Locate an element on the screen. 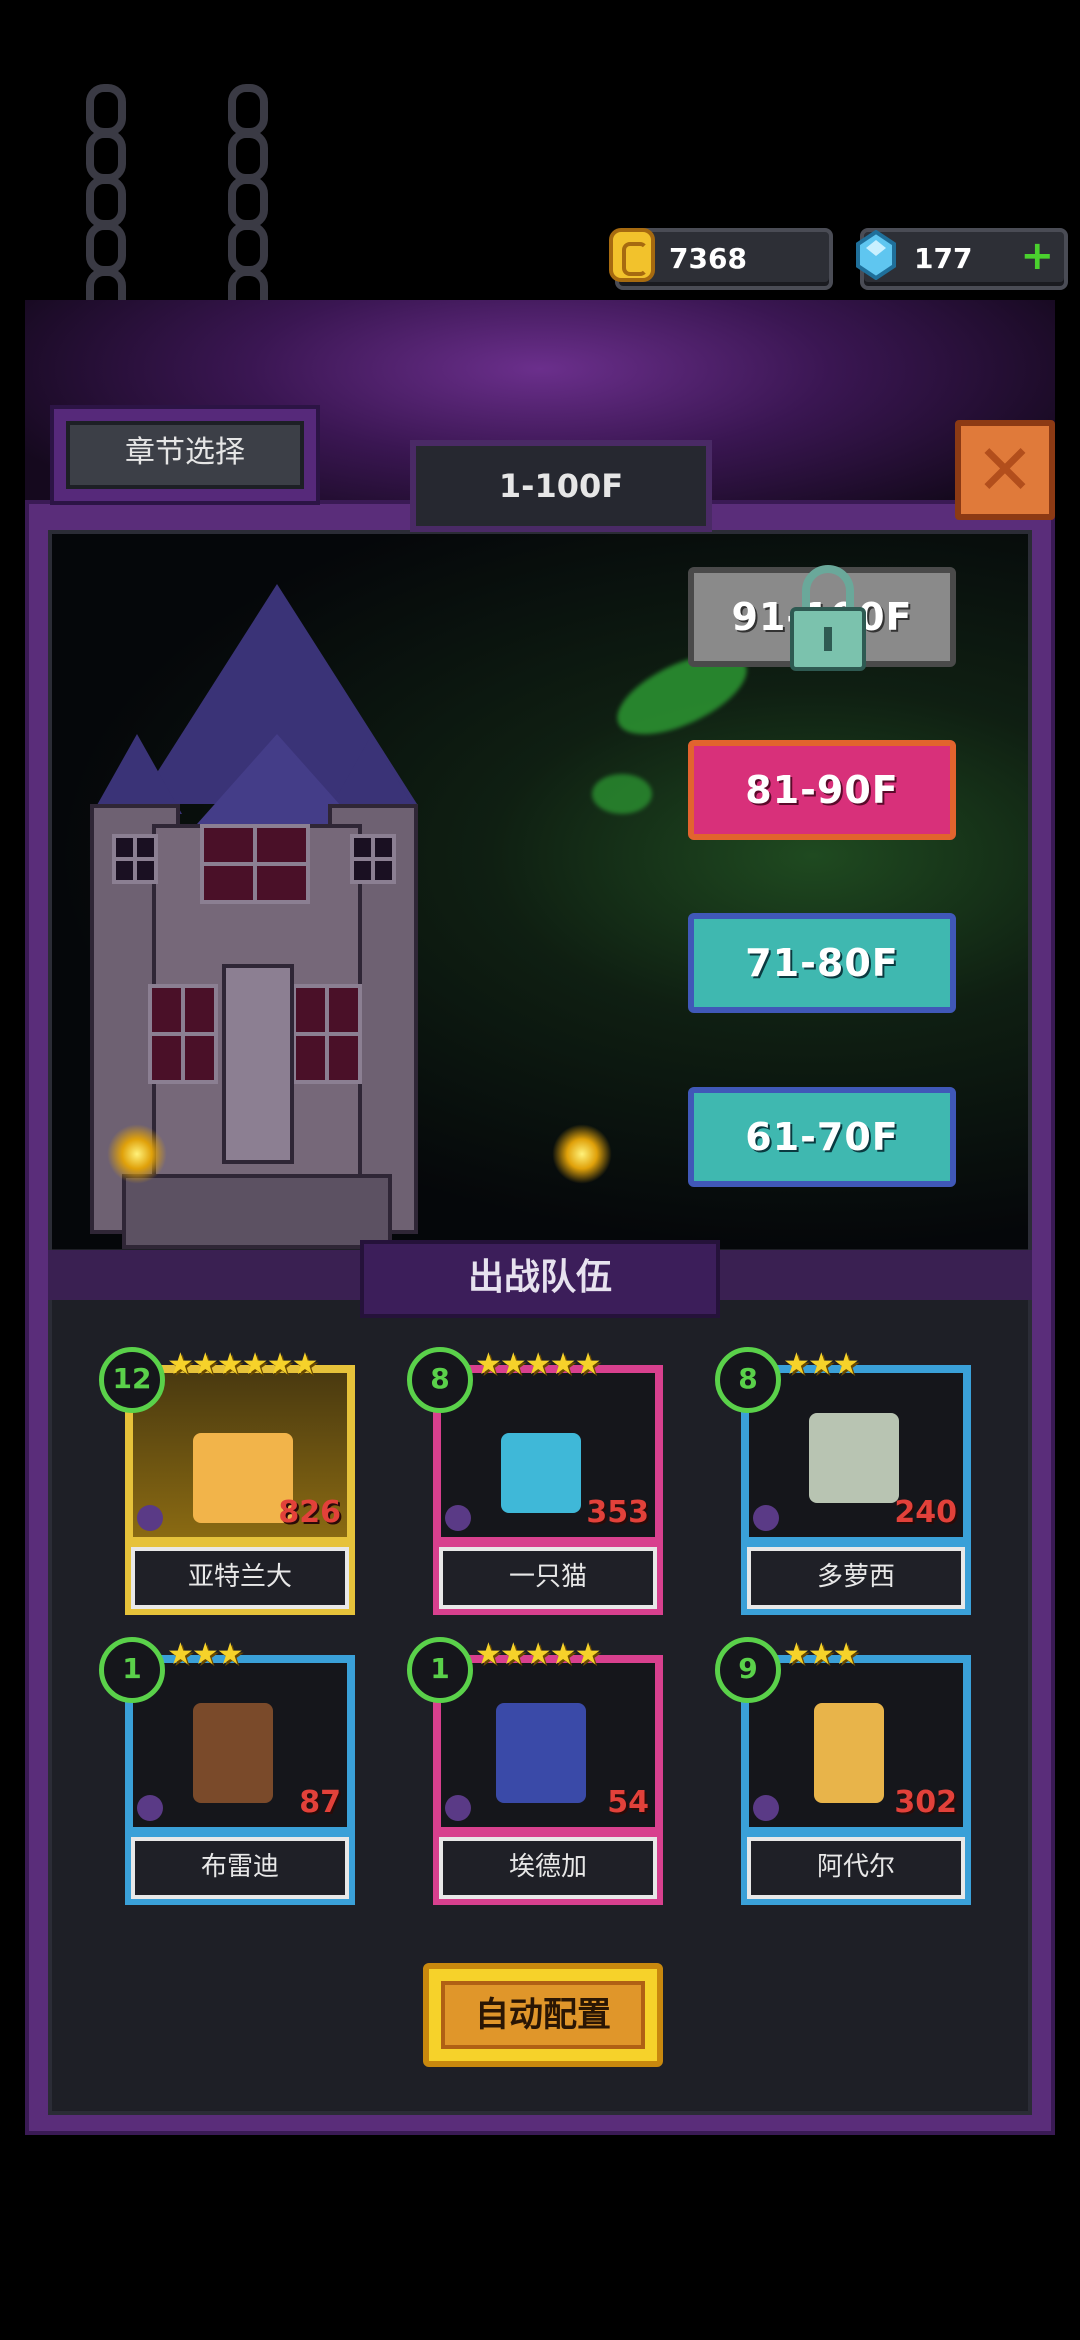 This screenshot has height=2340, width=1080. floor-label: 61-70F is located at coordinates (822, 1137).